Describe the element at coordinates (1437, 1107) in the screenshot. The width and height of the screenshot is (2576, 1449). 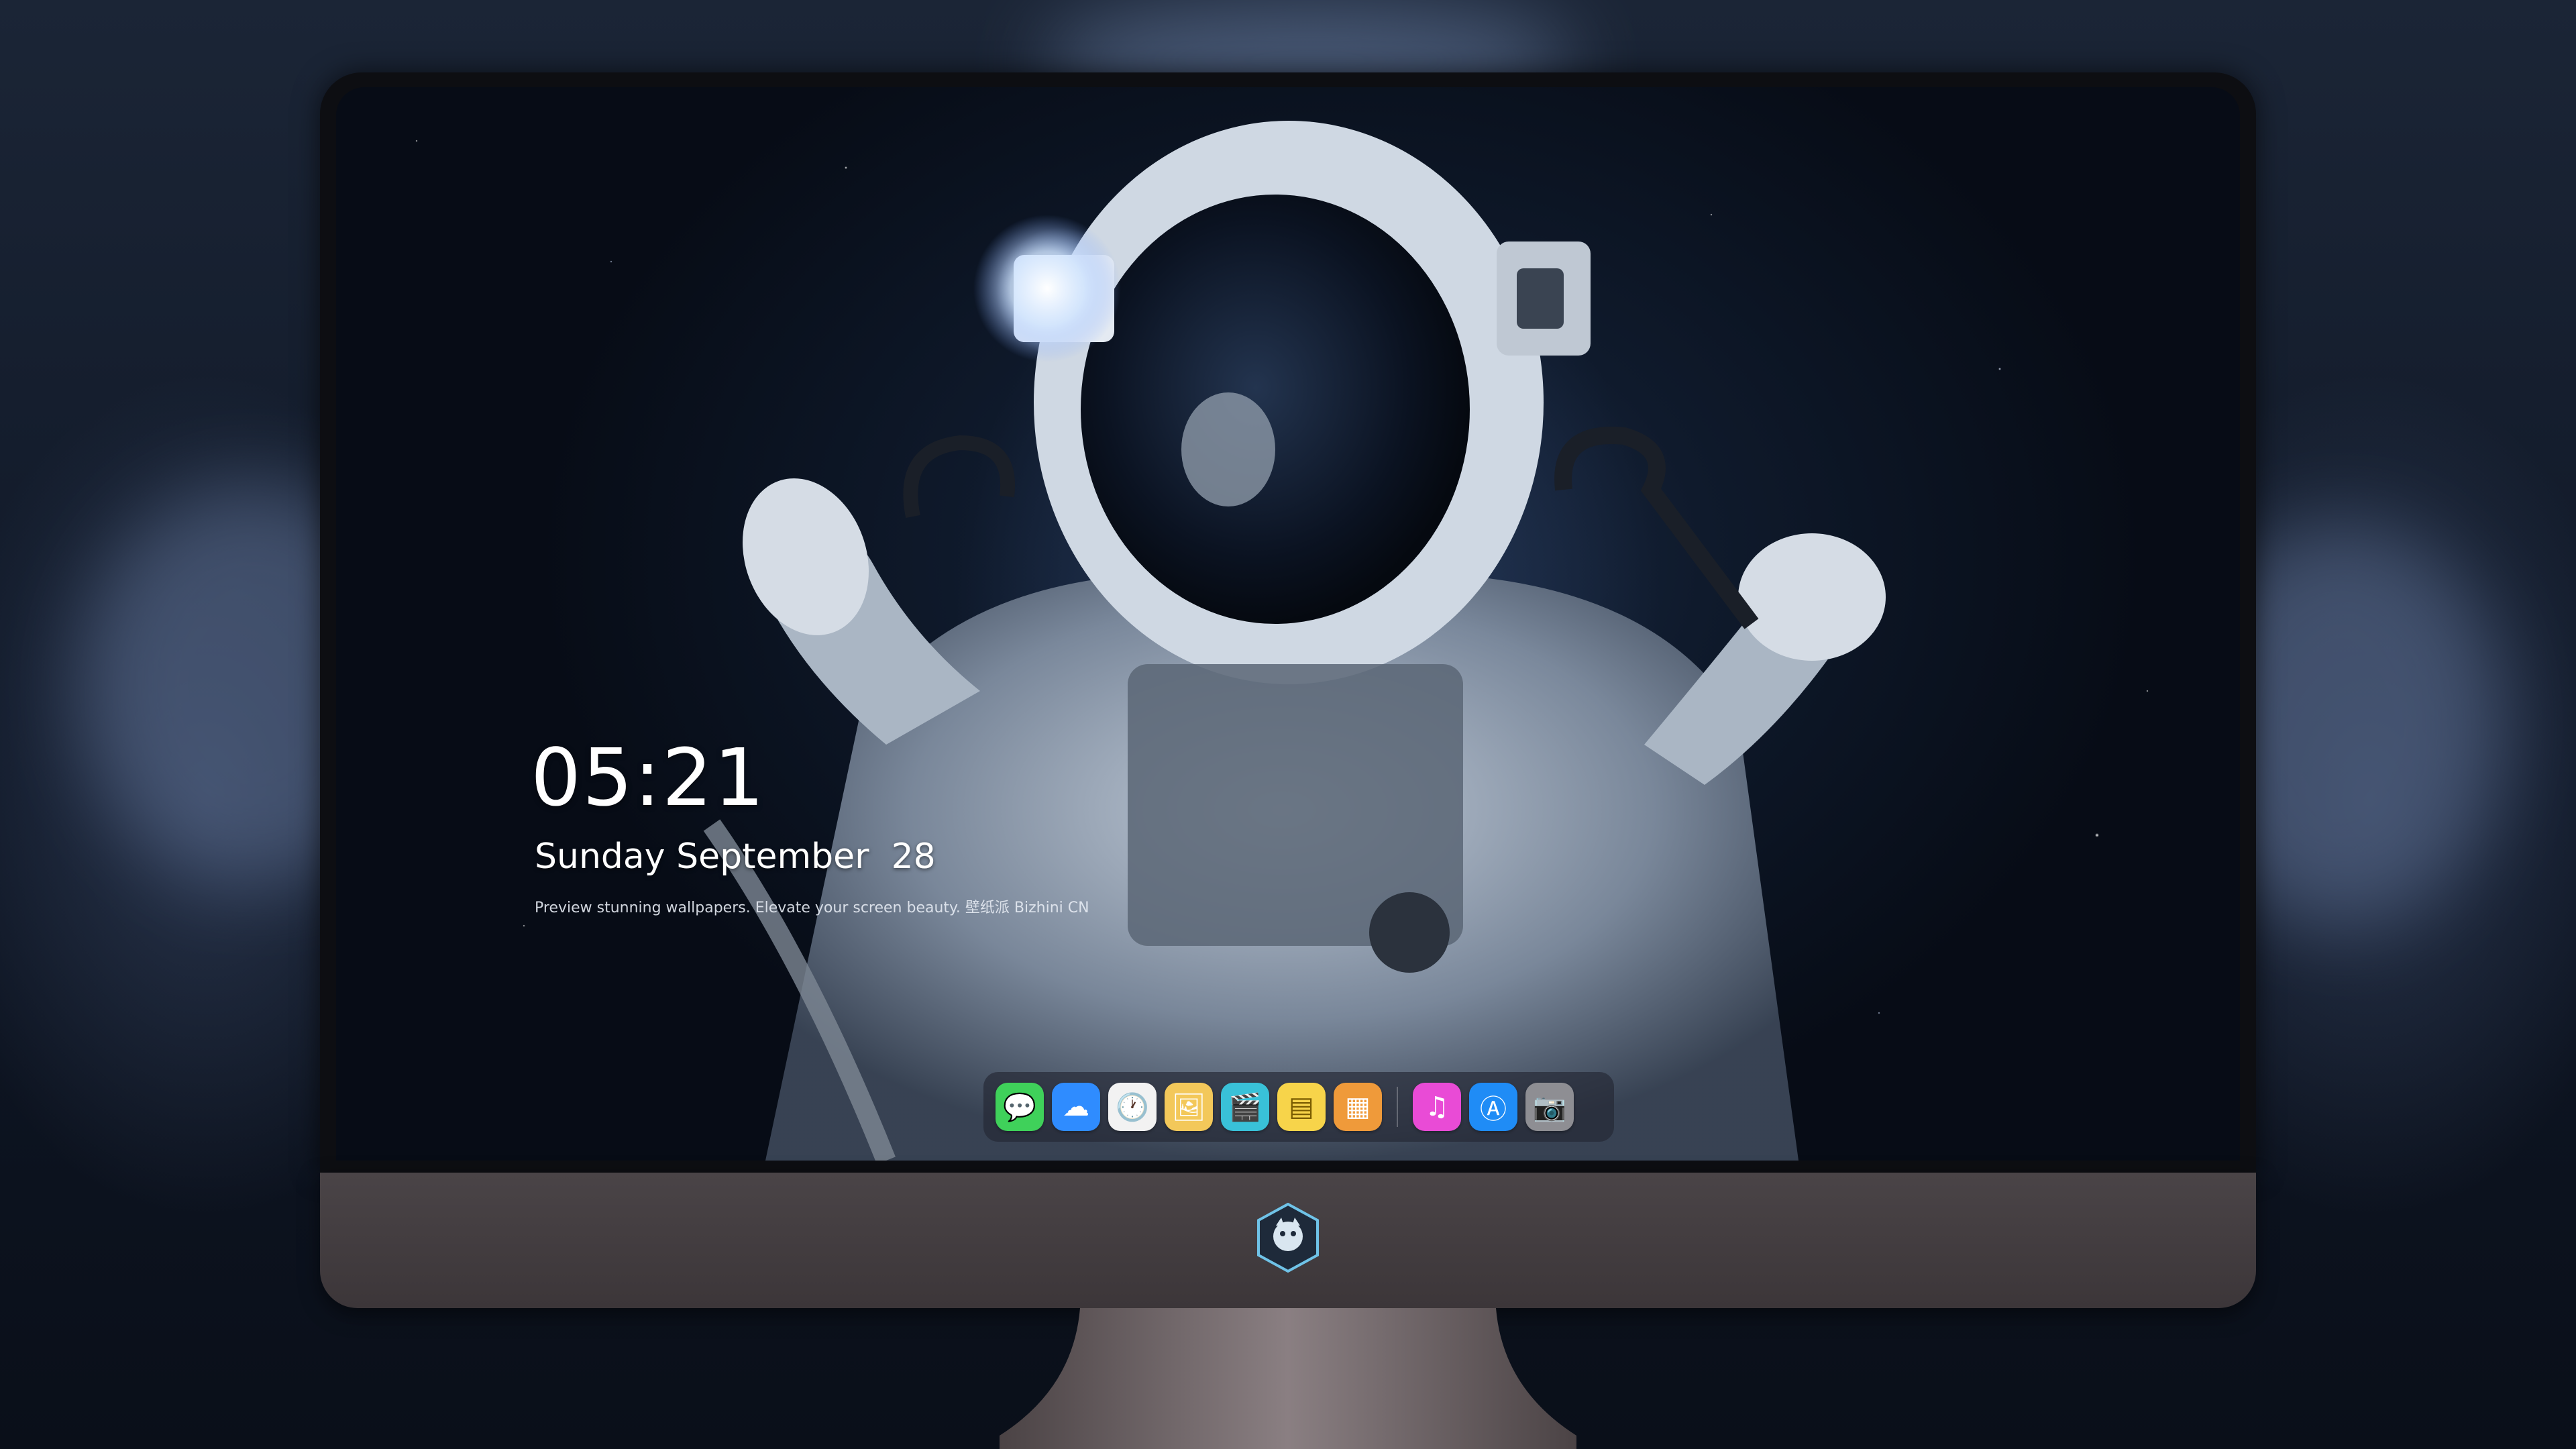
I see `music-icon: ♫` at that location.